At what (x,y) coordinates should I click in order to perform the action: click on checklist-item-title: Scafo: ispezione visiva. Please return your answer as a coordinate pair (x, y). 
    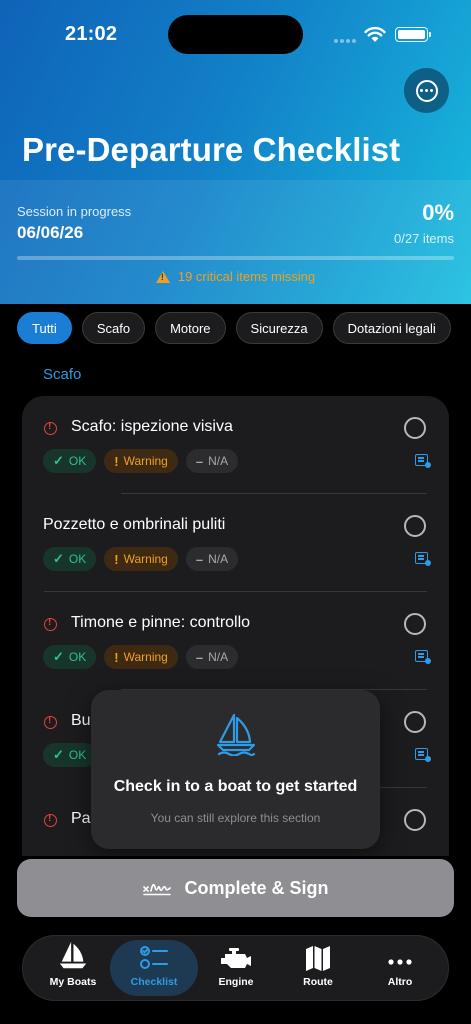
    Looking at the image, I should click on (152, 426).